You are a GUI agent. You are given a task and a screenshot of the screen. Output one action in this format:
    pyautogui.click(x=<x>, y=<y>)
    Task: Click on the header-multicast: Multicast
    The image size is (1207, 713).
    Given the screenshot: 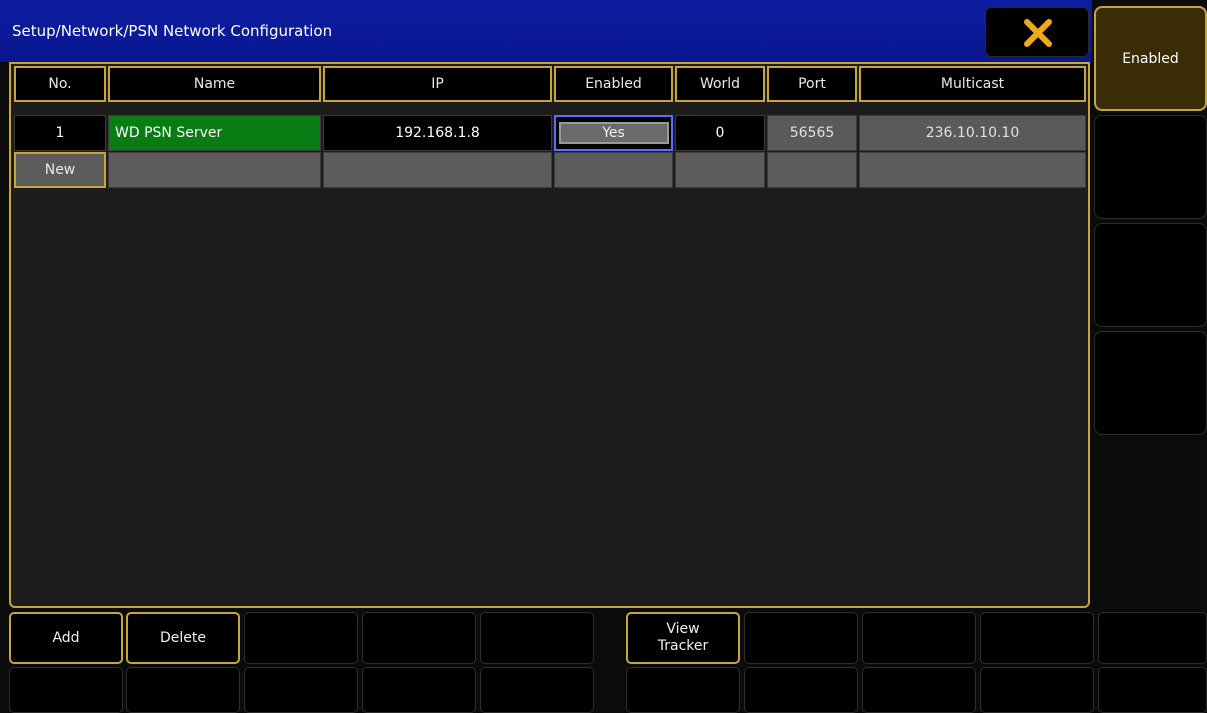 What is the action you would take?
    pyautogui.click(x=972, y=84)
    